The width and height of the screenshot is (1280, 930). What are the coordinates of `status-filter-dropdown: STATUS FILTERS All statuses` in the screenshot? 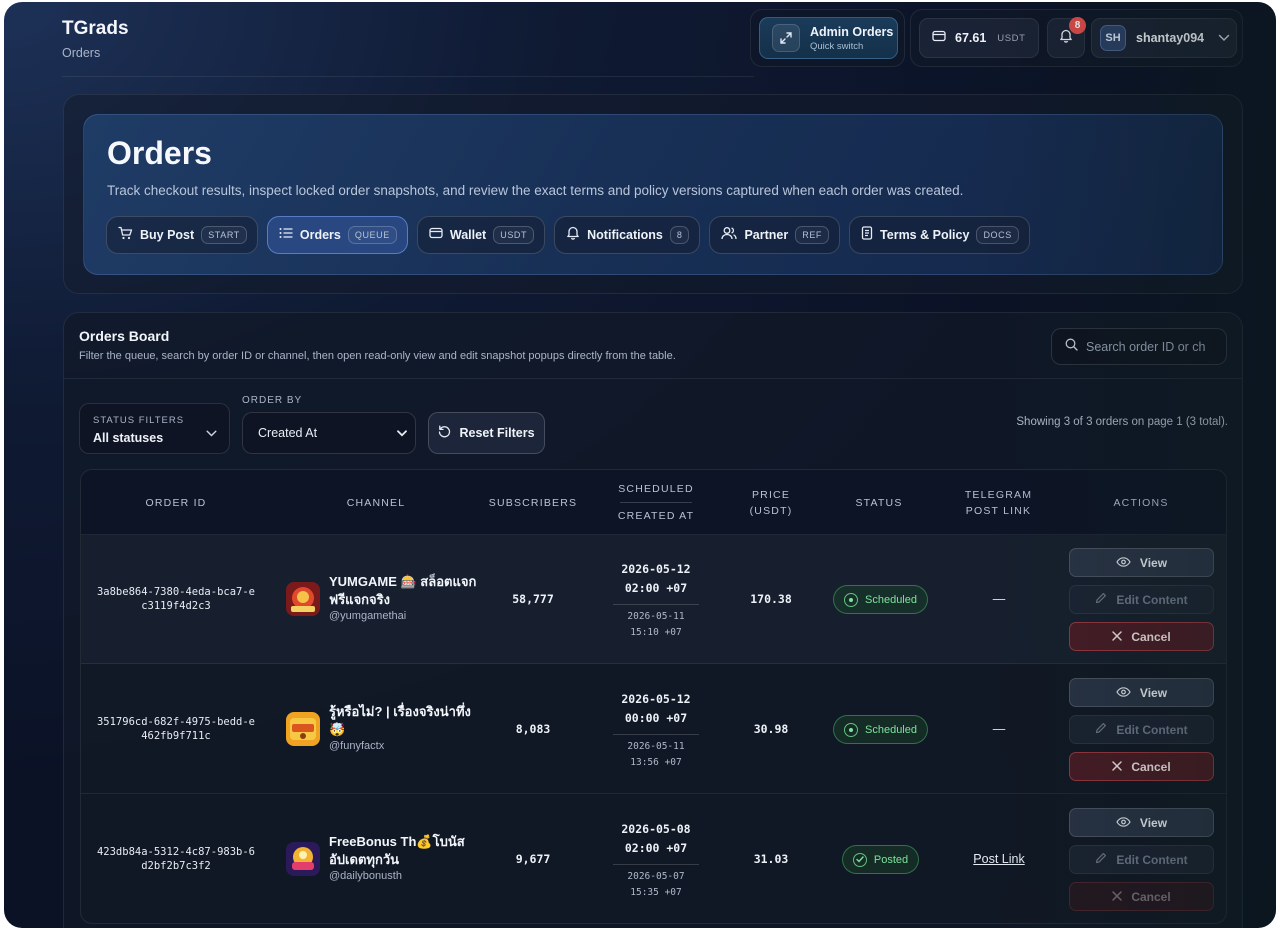 It's located at (154, 428).